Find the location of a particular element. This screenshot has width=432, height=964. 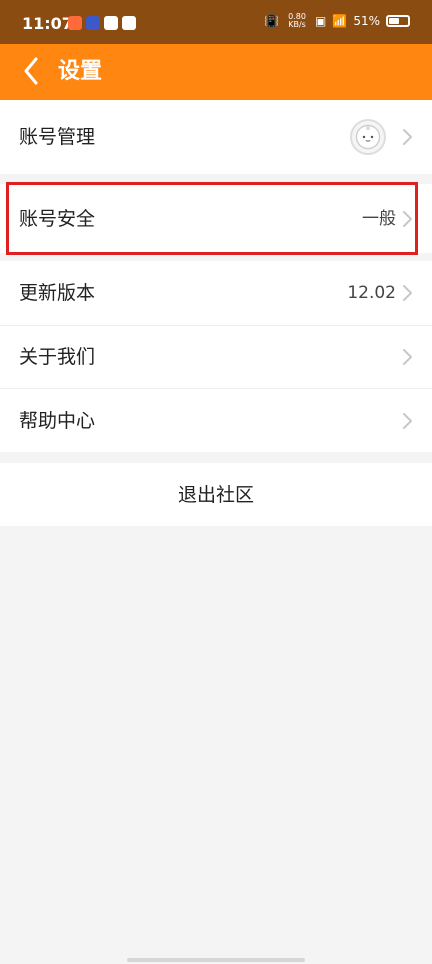

update-version-row: 更新版本 12.02 is located at coordinates (216, 293).